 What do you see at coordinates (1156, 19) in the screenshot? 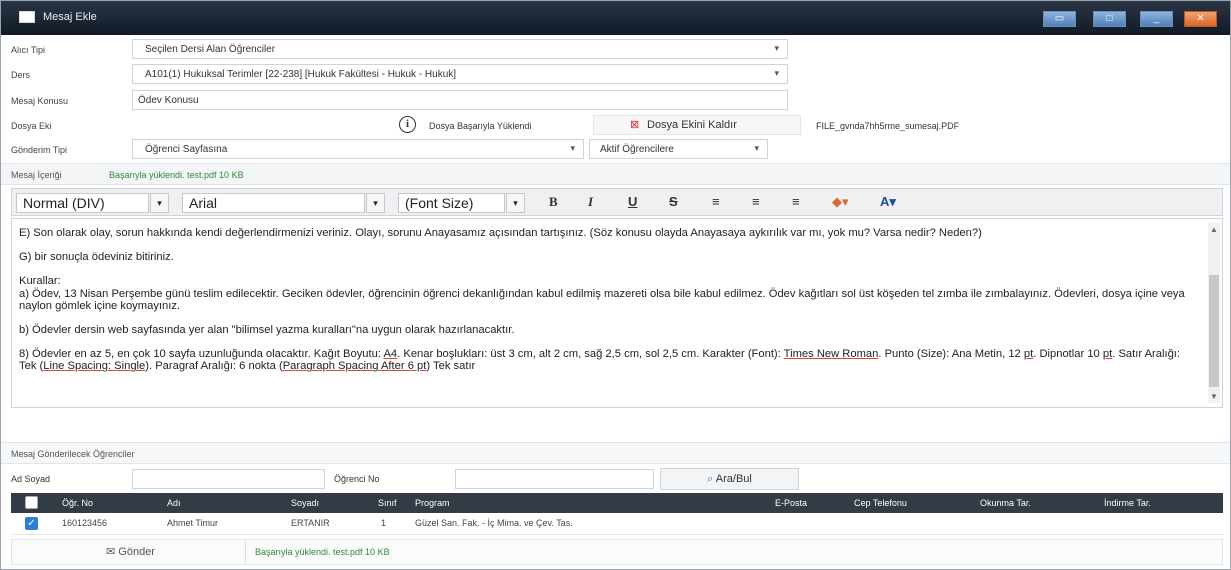
I see `minimize-button: _` at bounding box center [1156, 19].